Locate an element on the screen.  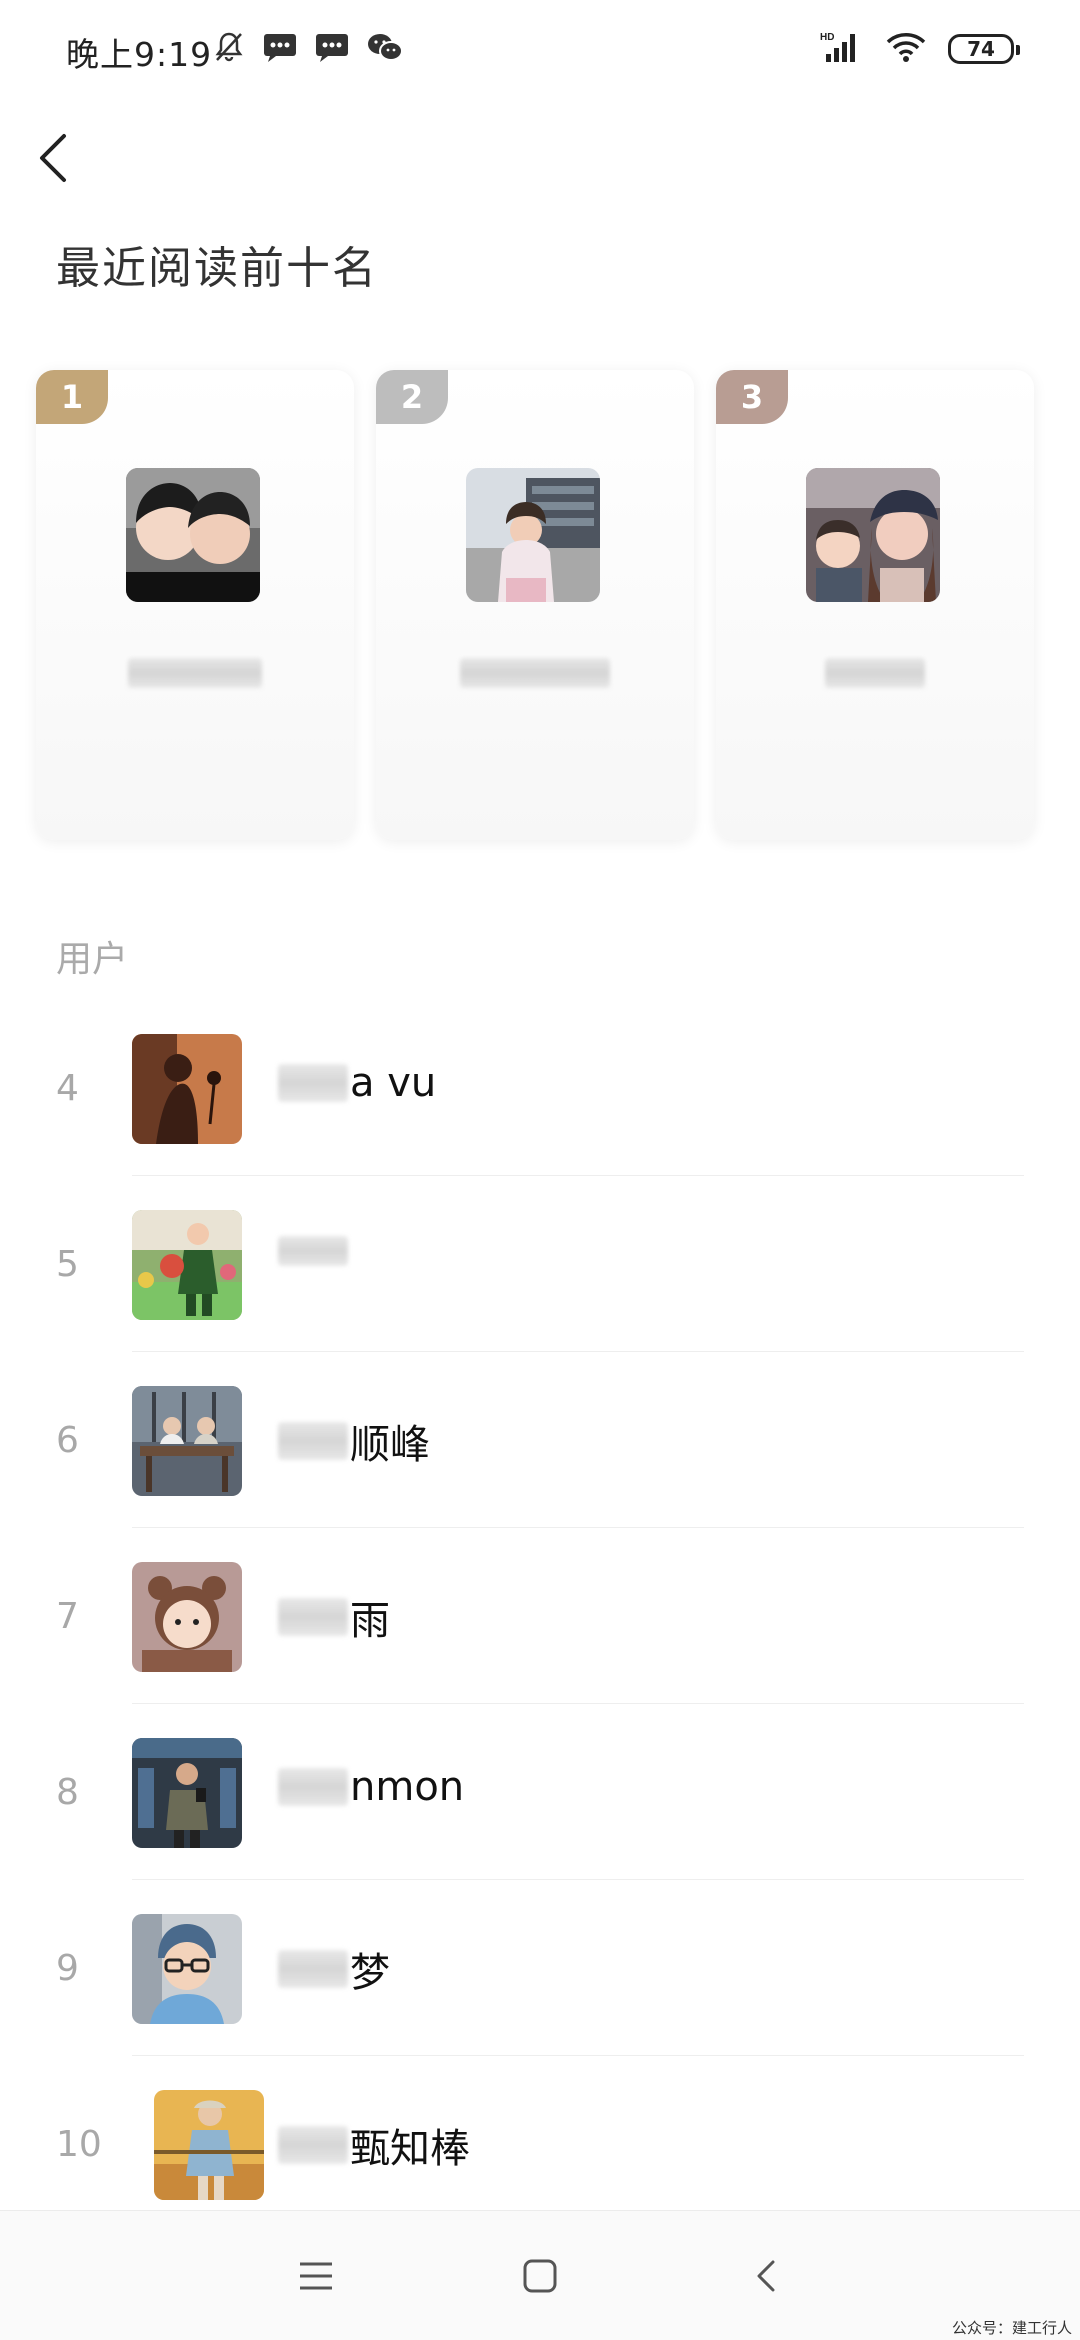
rank-number: 5 is located at coordinates (67, 1264).